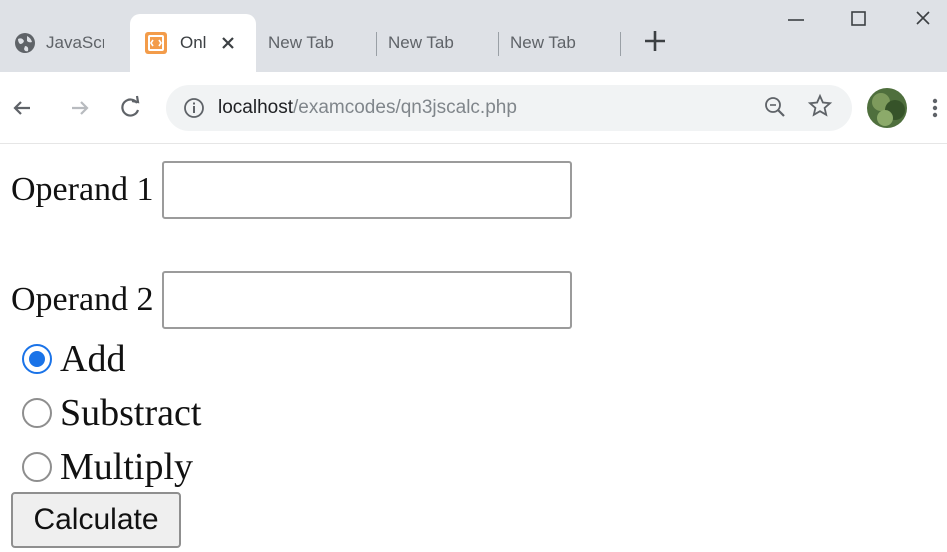 This screenshot has width=947, height=552. What do you see at coordinates (366, 300) in the screenshot?
I see `operand2-input` at bounding box center [366, 300].